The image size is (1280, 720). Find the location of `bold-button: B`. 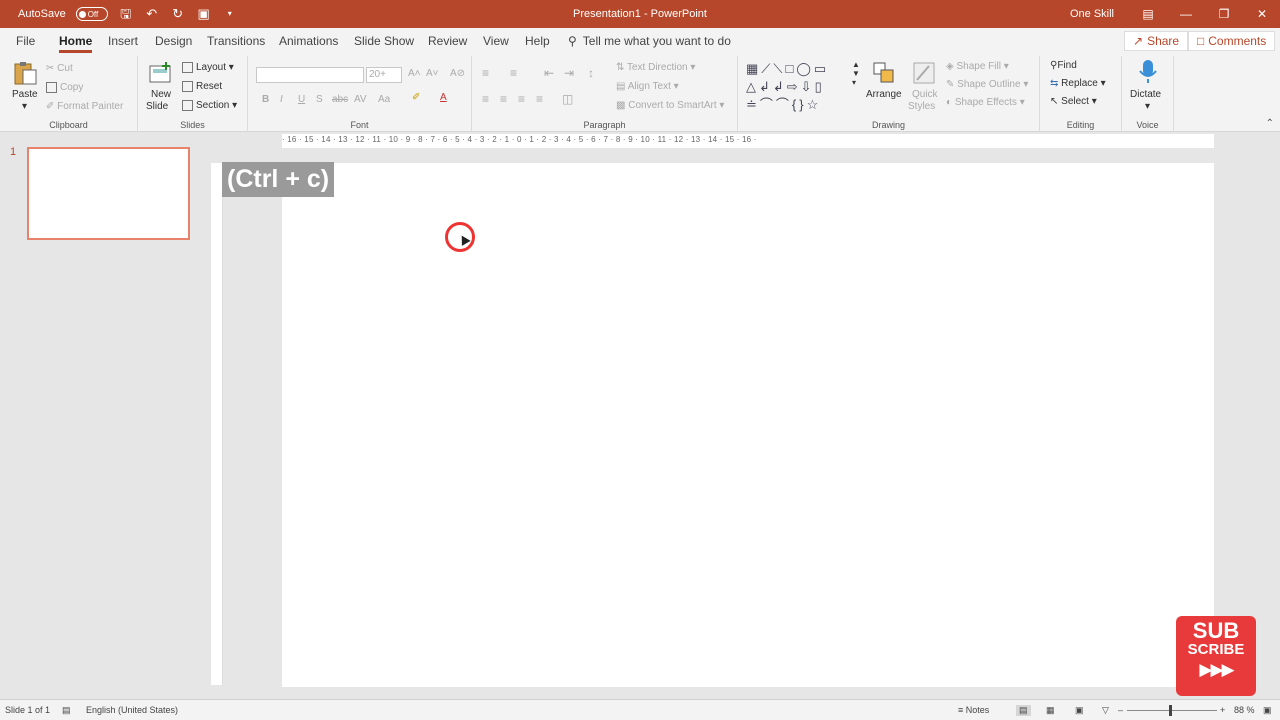

bold-button: B is located at coordinates (265, 99).